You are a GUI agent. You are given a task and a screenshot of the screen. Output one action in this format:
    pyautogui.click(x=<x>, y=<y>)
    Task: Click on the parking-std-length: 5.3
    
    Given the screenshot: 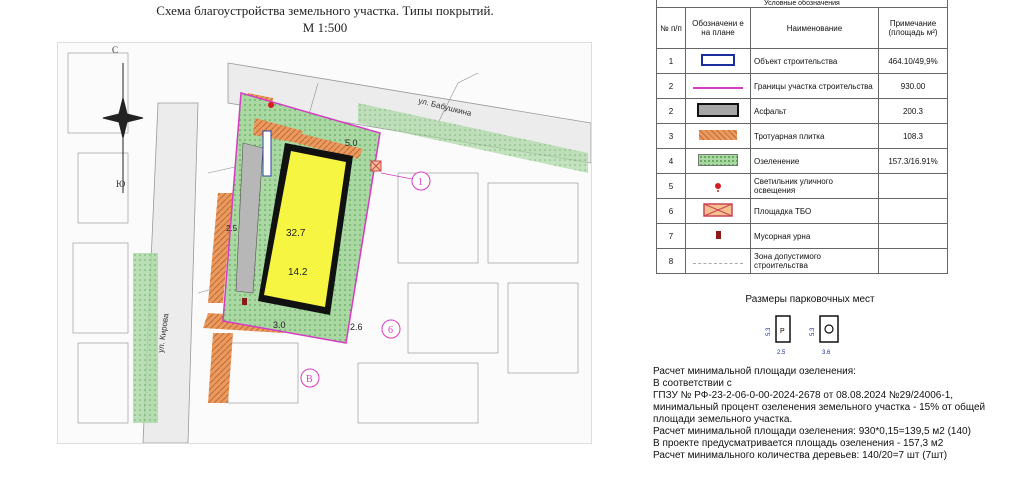 What is the action you would take?
    pyautogui.click(x=769, y=331)
    